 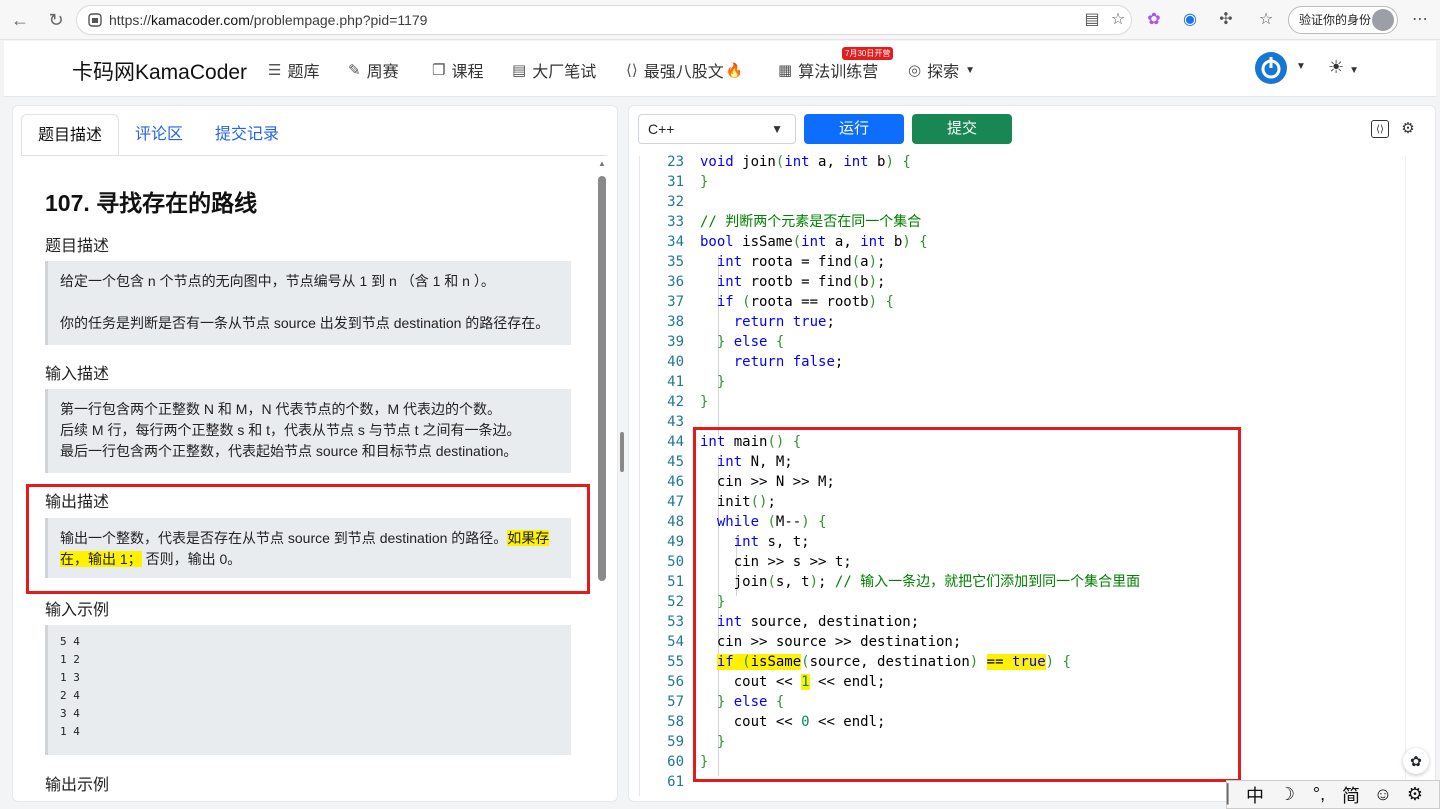 What do you see at coordinates (77, 785) in the screenshot?
I see `sample-output-label: 输出示例` at bounding box center [77, 785].